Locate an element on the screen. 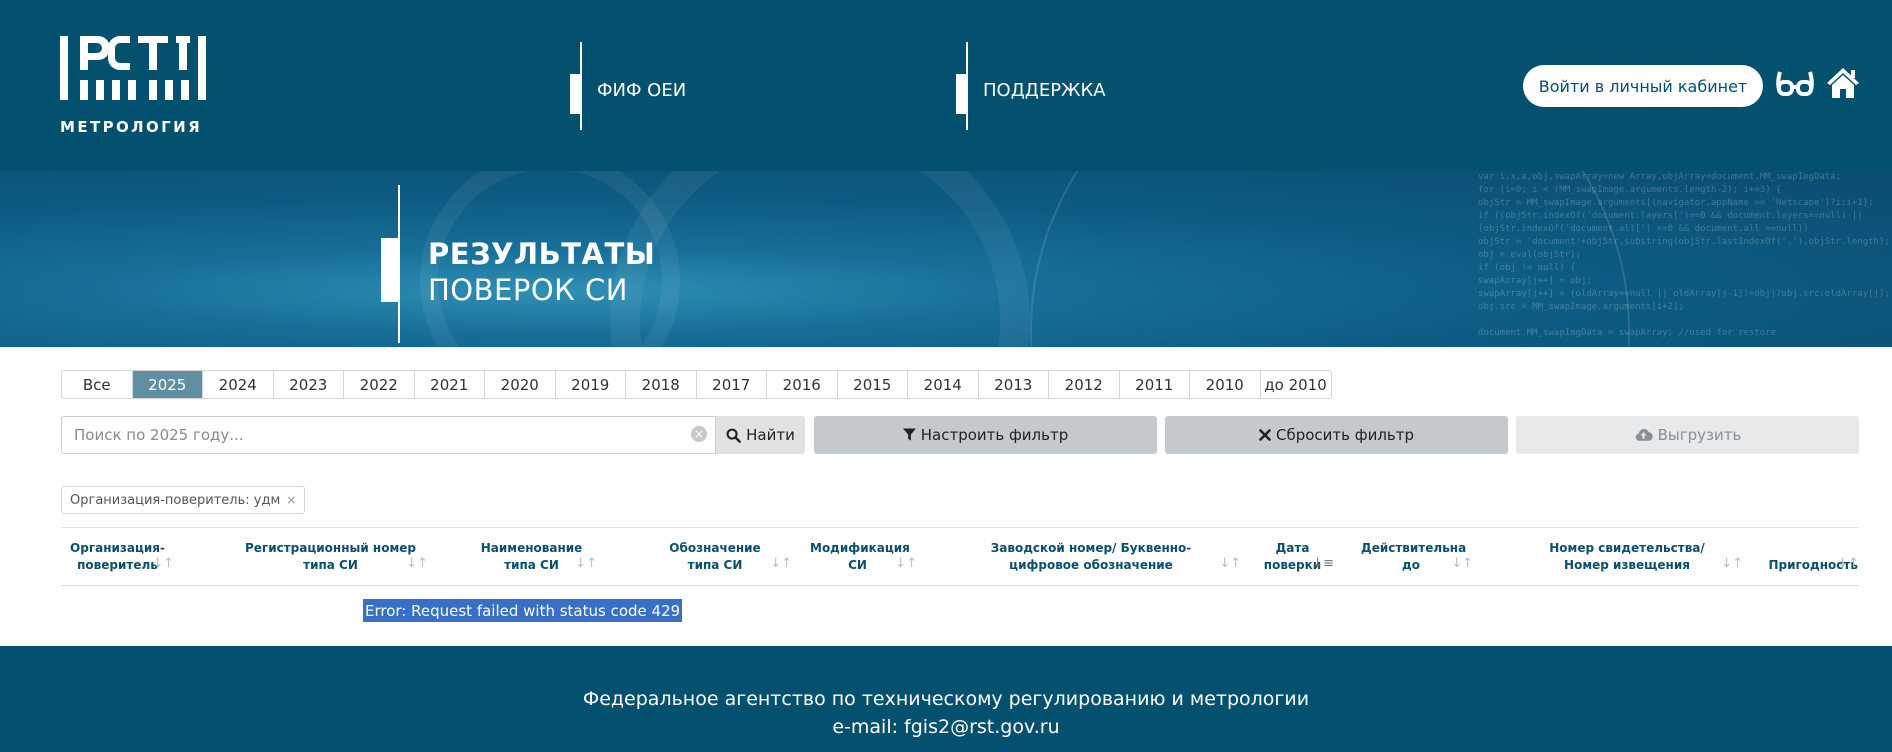 The image size is (1892, 752). column-header-label: Обозначение типа СИ is located at coordinates (715, 556).